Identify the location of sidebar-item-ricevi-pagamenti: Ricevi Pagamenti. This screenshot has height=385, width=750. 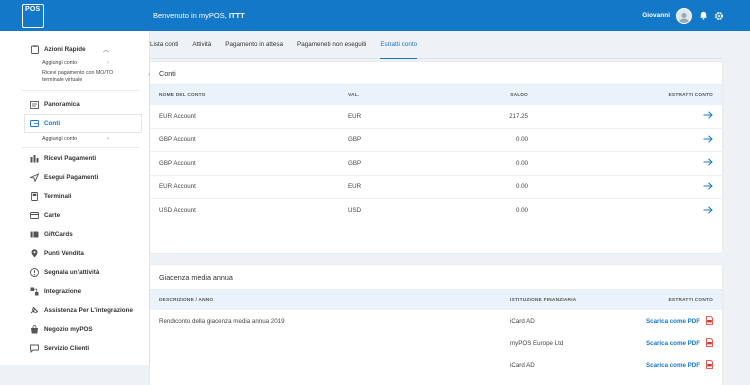
(74, 158).